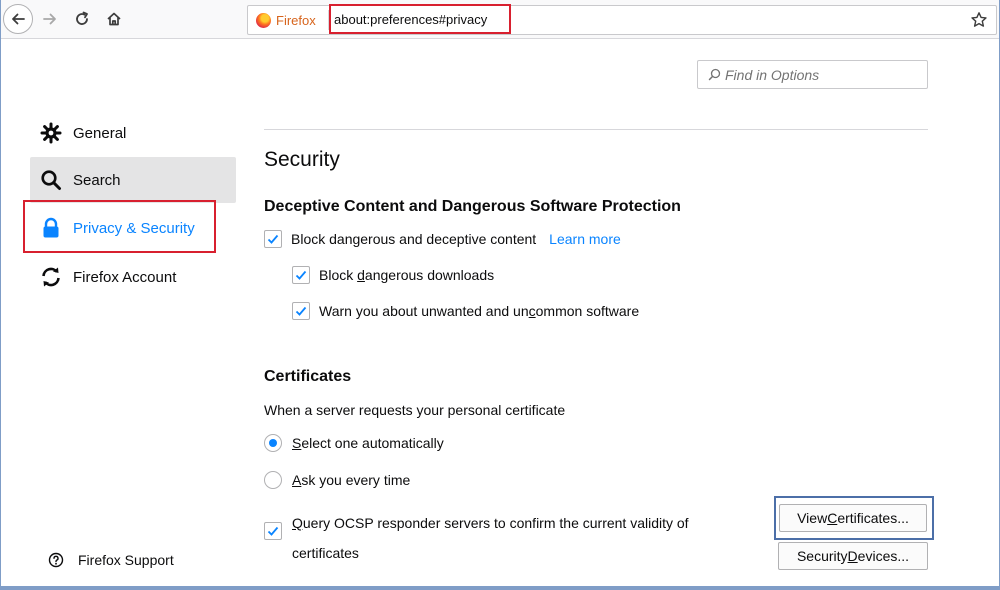 The height and width of the screenshot is (590, 1000). I want to click on block-downloads-checkbox, so click(301, 275).